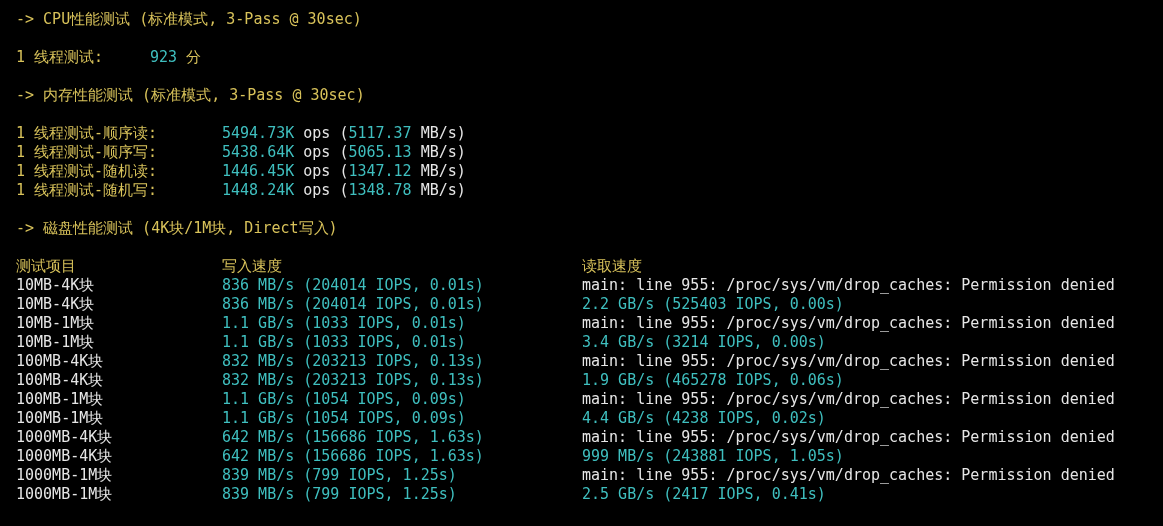 The width and height of the screenshot is (1163, 526). What do you see at coordinates (87, 171) in the screenshot?
I see `terminal-text: 1 线程测试-随机读:` at bounding box center [87, 171].